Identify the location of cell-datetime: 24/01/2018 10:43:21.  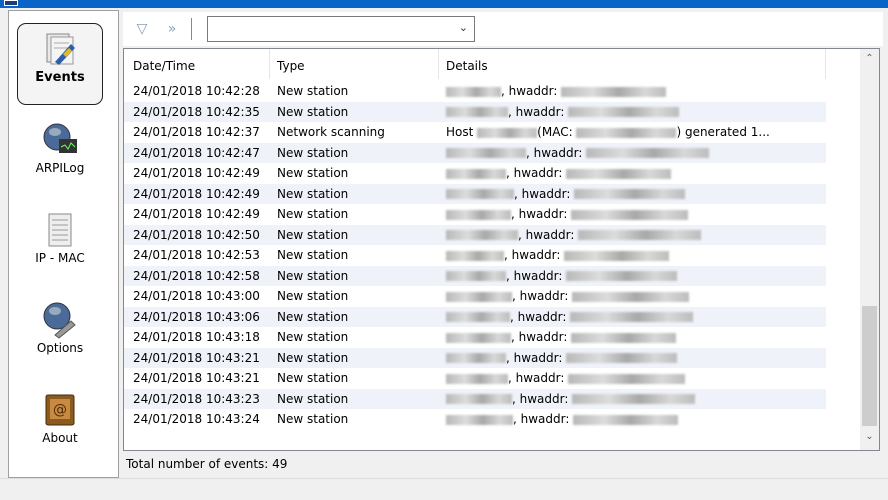
(196, 357).